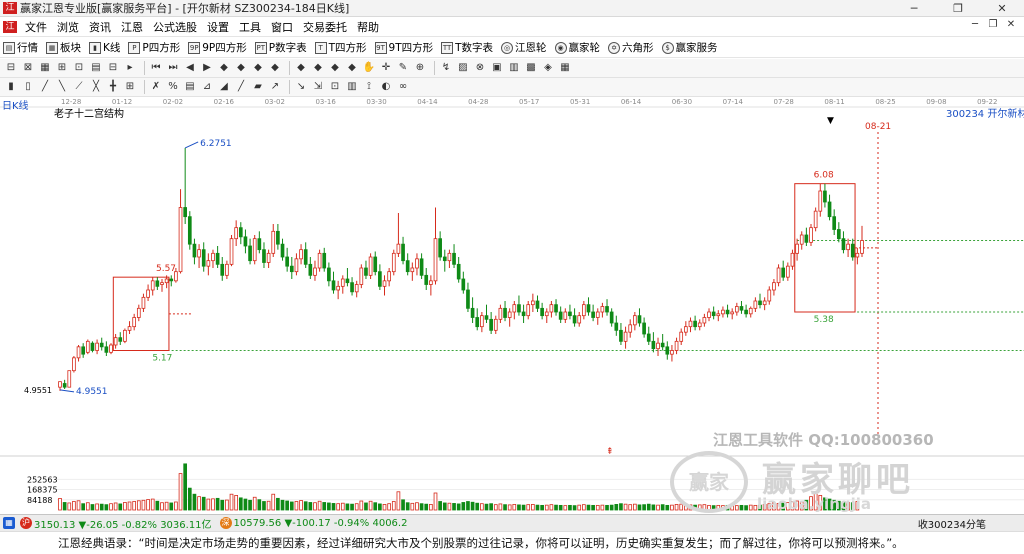 The height and width of the screenshot is (554, 1024). Describe the element at coordinates (173, 68) in the screenshot. I see `tool-button: ⏭` at that location.